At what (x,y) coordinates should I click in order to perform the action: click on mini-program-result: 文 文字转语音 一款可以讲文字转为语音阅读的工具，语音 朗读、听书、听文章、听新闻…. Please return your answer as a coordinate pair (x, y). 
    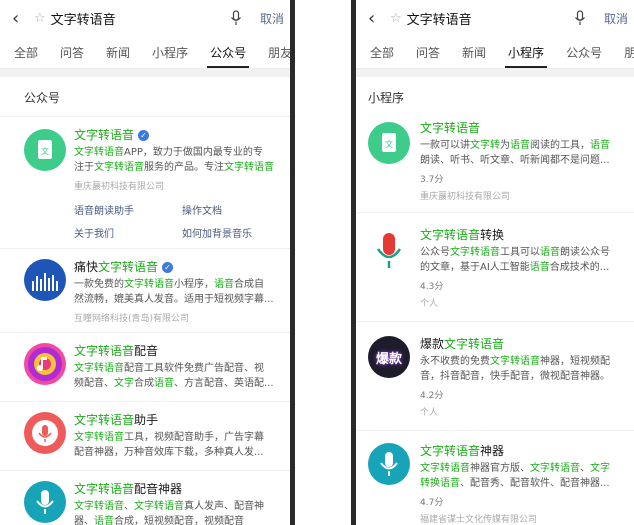
    Looking at the image, I should click on (495, 164).